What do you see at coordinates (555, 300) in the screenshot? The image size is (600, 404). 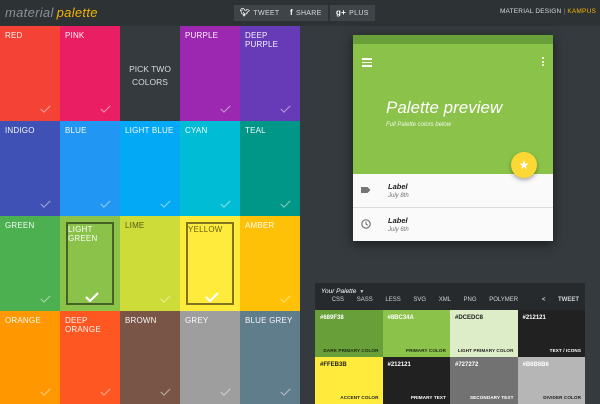 I see `palette-tweet-button: < TWEET` at bounding box center [555, 300].